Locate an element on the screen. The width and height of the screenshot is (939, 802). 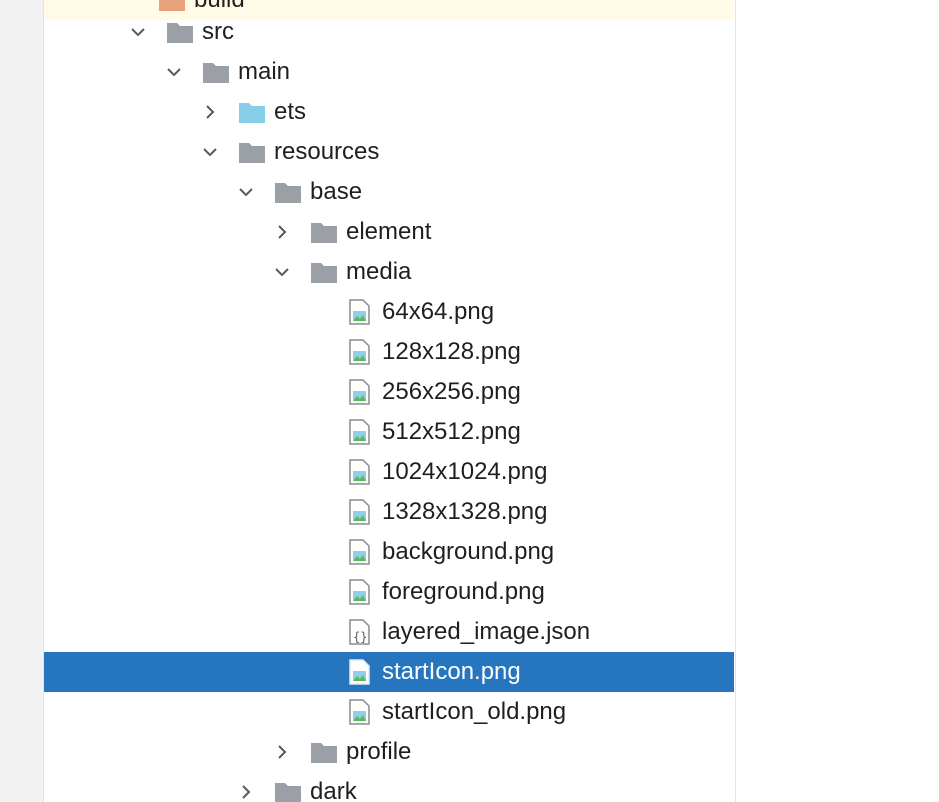
tree-item-label: 64x64.png is located at coordinates (438, 311).